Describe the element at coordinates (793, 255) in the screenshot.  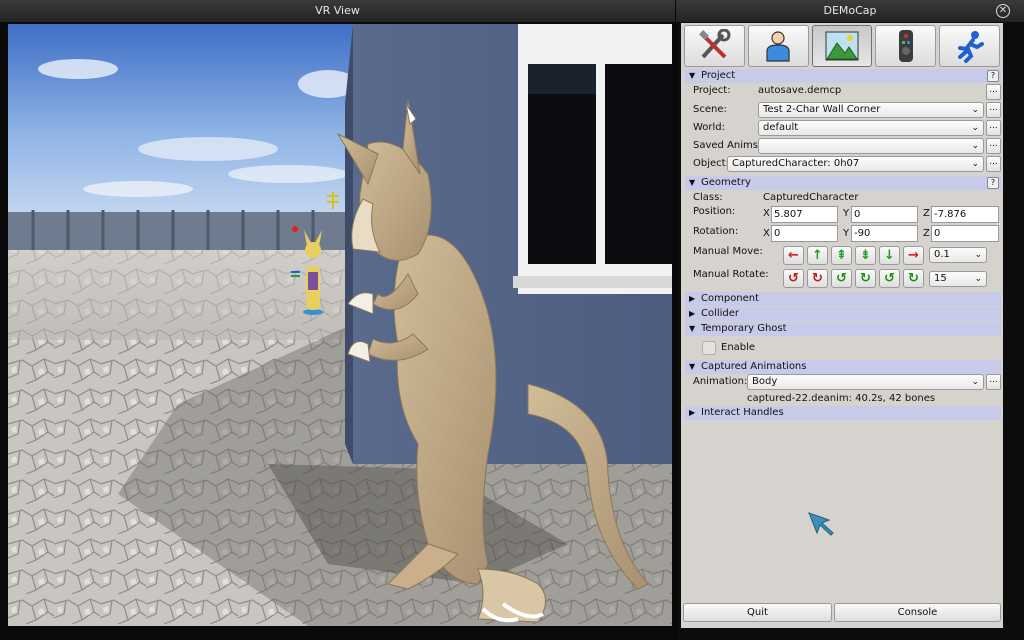
I see `move-left-arrow-icon: ←` at that location.